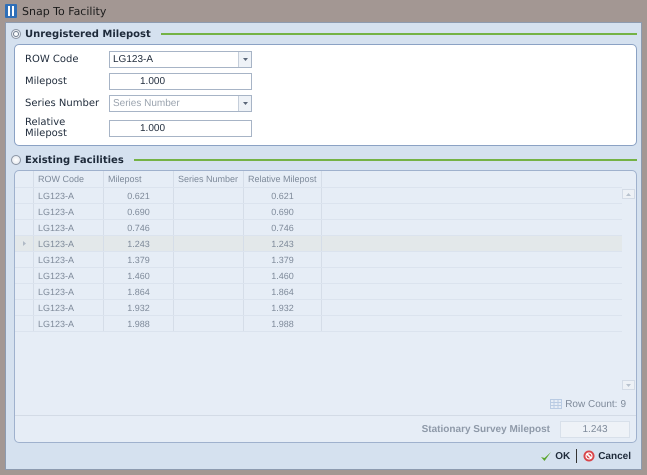 This screenshot has height=475, width=647. I want to click on field-label: Stationary Survey Milepost, so click(486, 429).